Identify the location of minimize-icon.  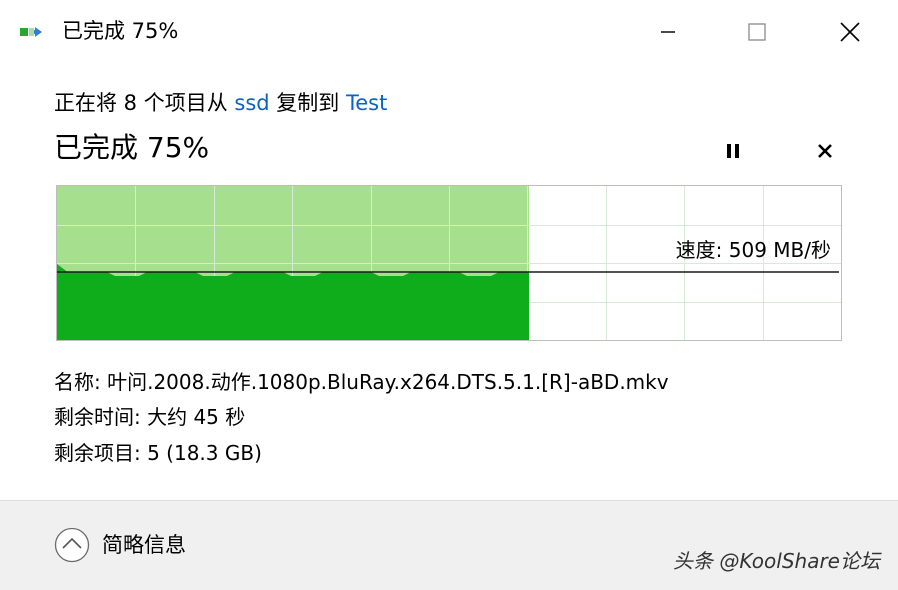
(668, 32).